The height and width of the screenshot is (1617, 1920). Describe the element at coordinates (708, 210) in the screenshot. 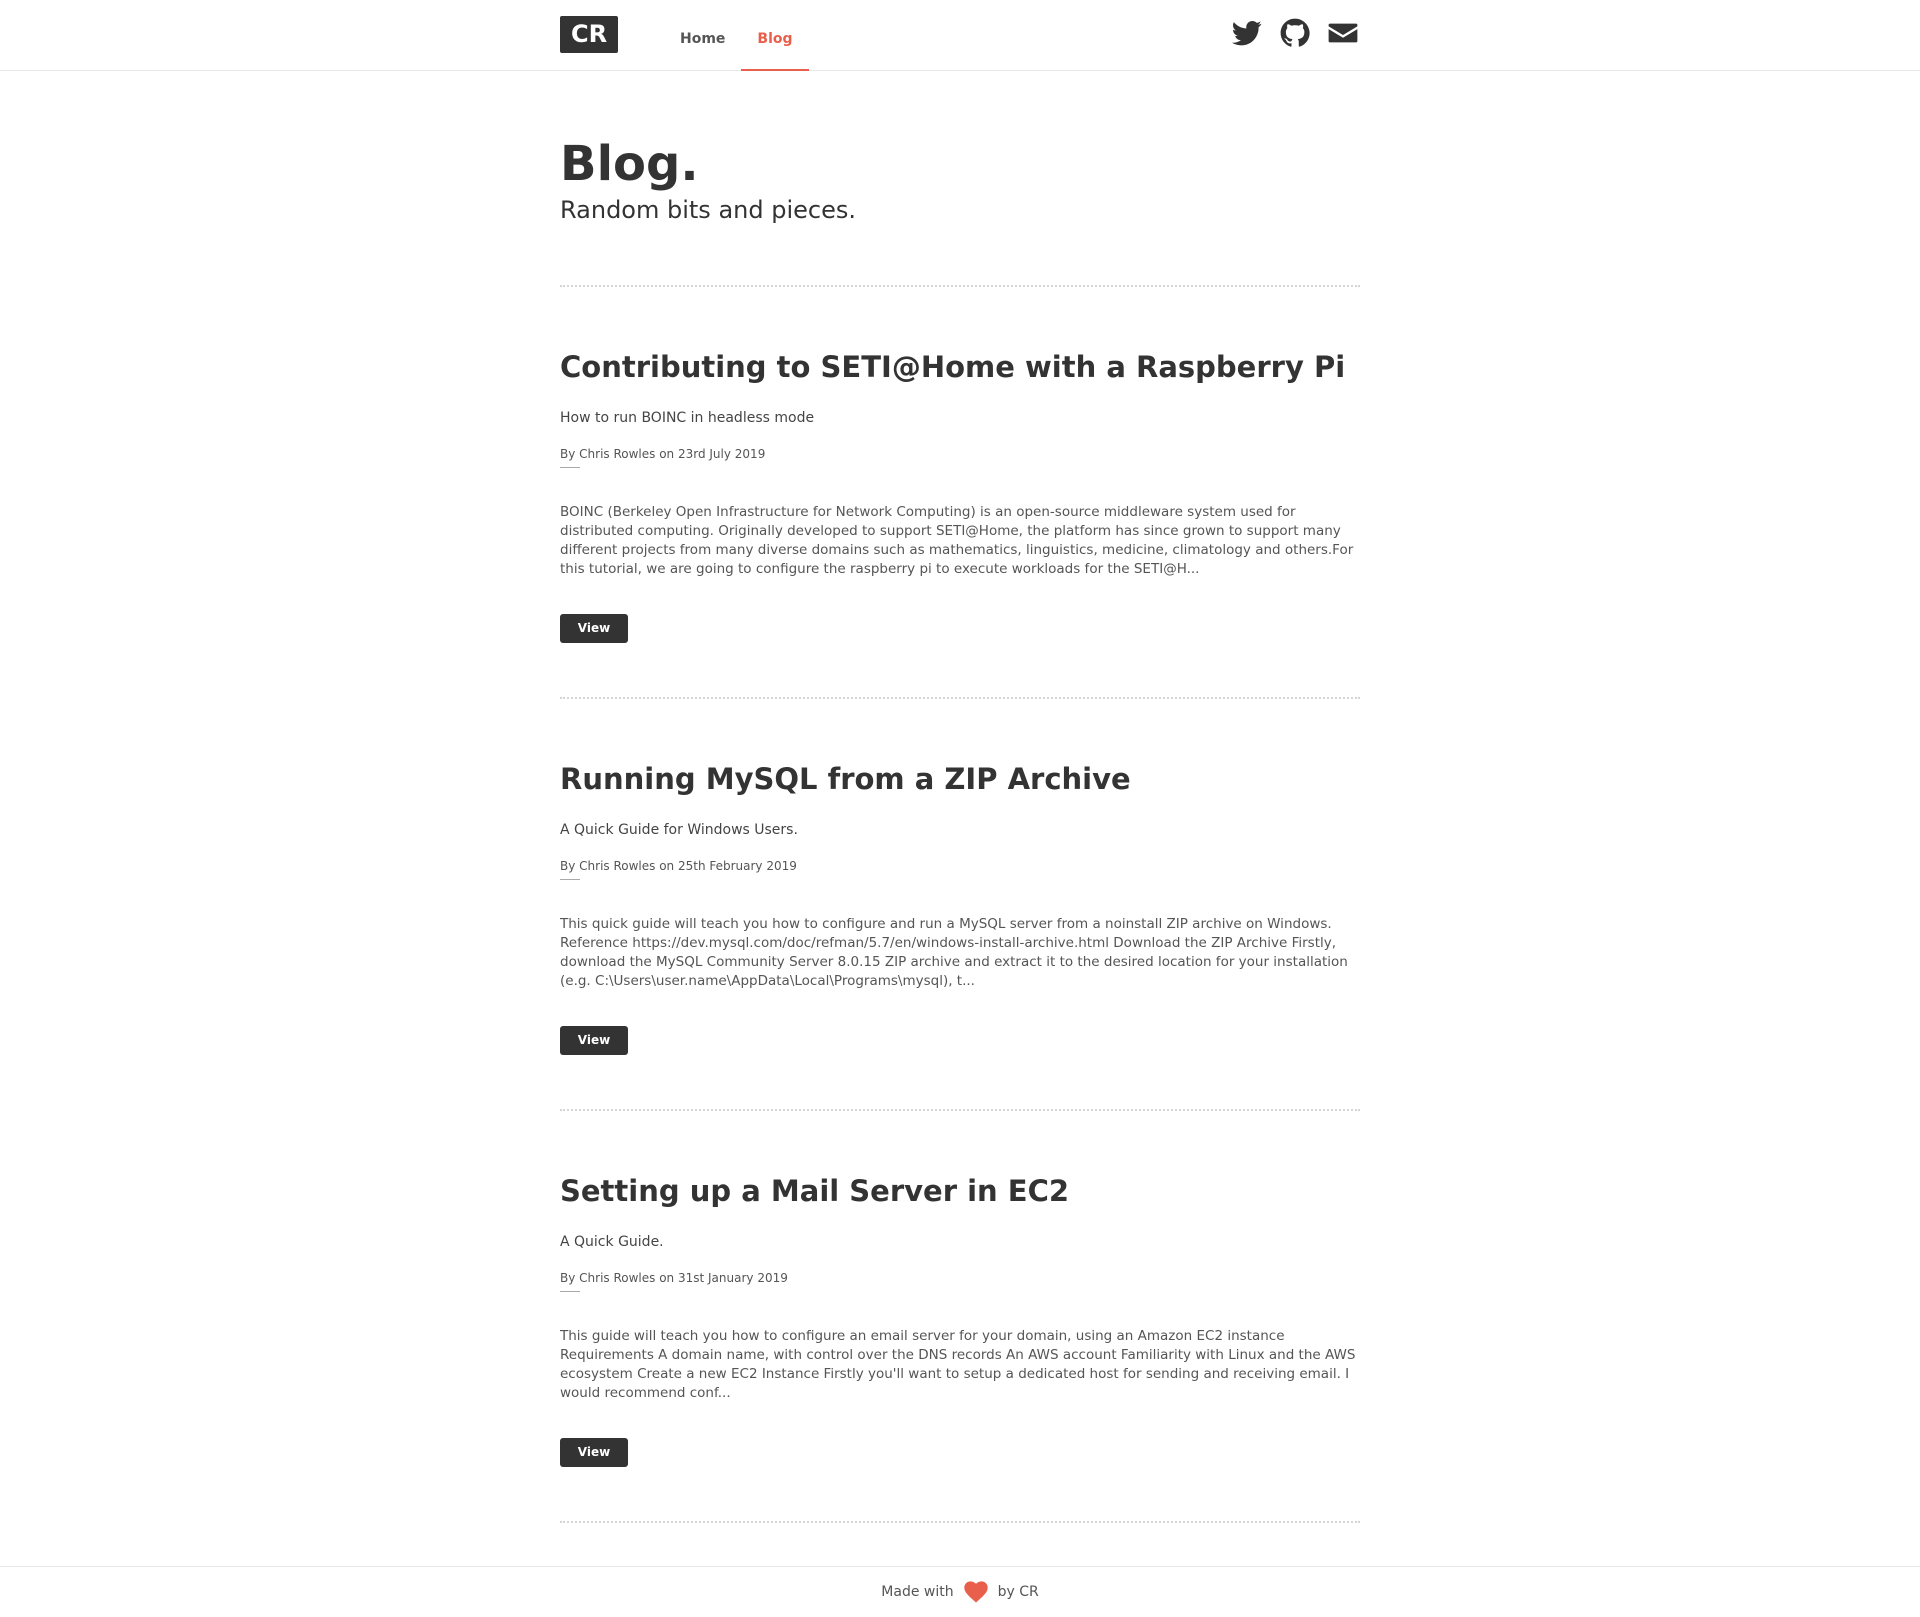

I see `page-subtitle: Random bits and pieces.` at that location.